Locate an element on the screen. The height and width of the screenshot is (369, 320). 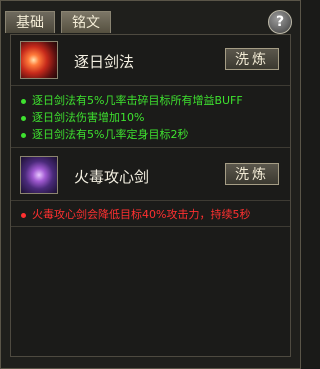
skill-effect: 火毒攻心剑会降低目标40%攻击力，持续5秒 is located at coordinates (135, 214).